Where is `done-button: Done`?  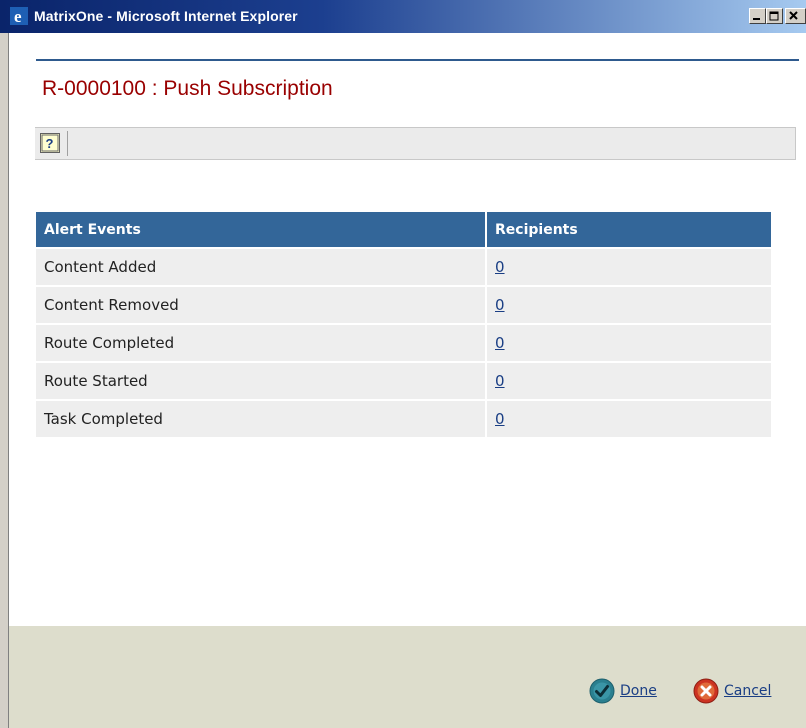 done-button: Done is located at coordinates (623, 691).